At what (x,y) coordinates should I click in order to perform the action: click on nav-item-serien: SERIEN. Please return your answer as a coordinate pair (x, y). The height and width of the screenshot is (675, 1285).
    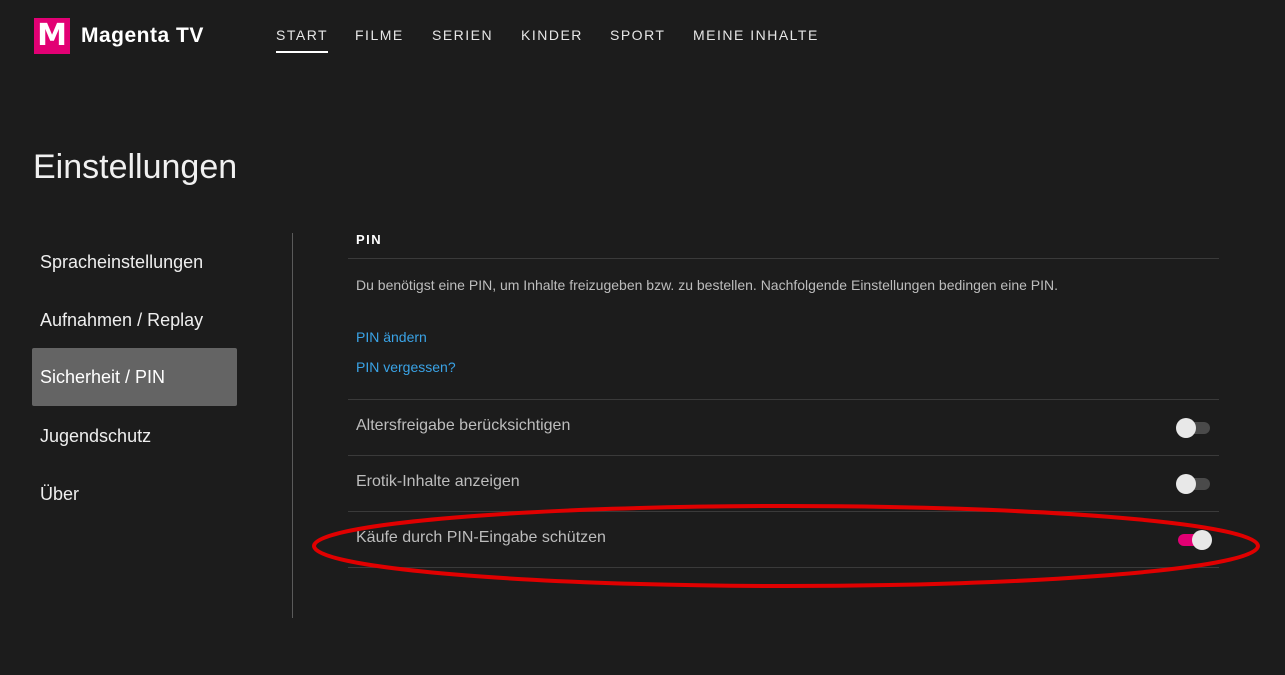
    Looking at the image, I should click on (462, 35).